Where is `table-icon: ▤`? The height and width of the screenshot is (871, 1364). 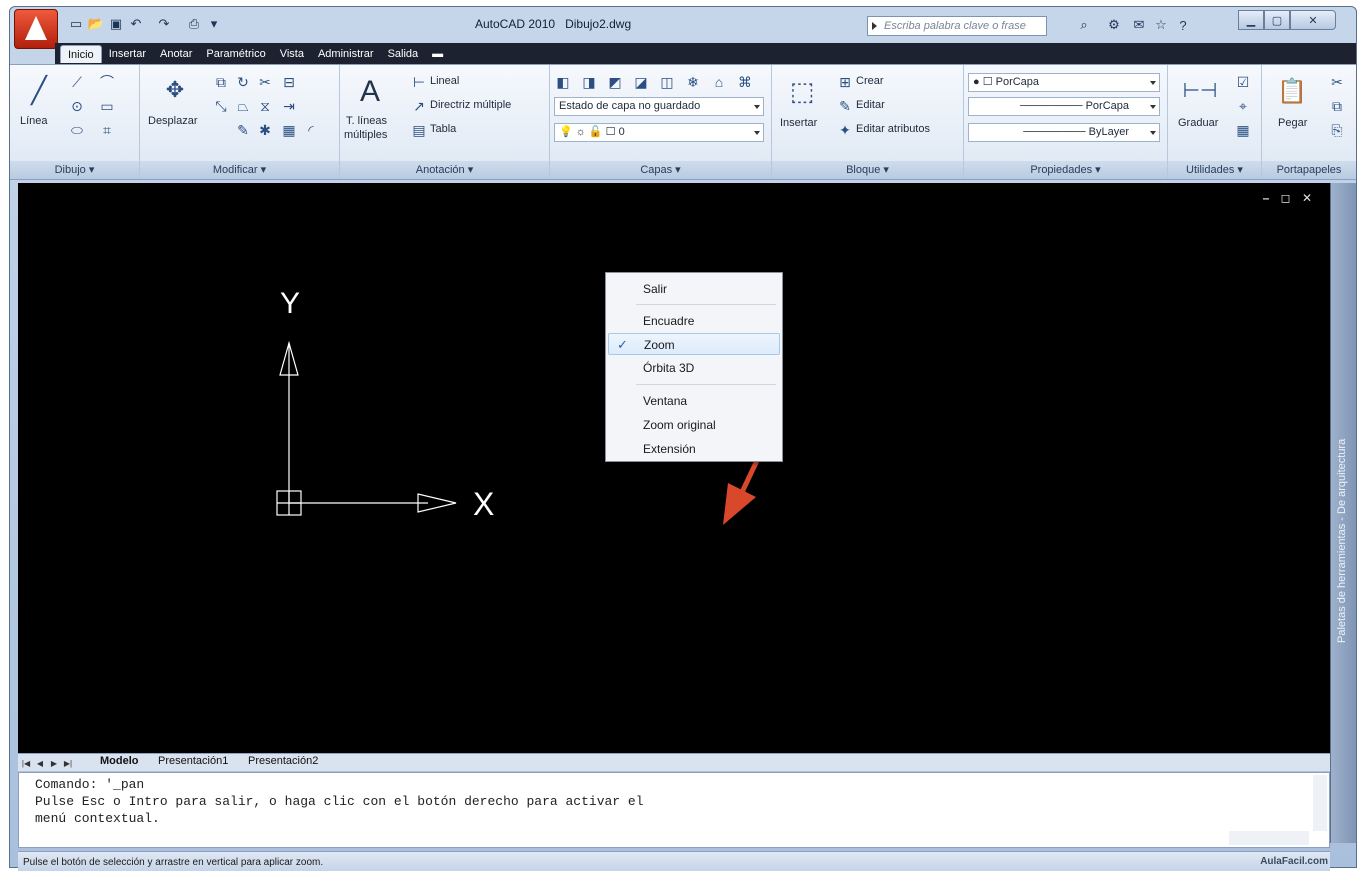 table-icon: ▤ is located at coordinates (419, 130).